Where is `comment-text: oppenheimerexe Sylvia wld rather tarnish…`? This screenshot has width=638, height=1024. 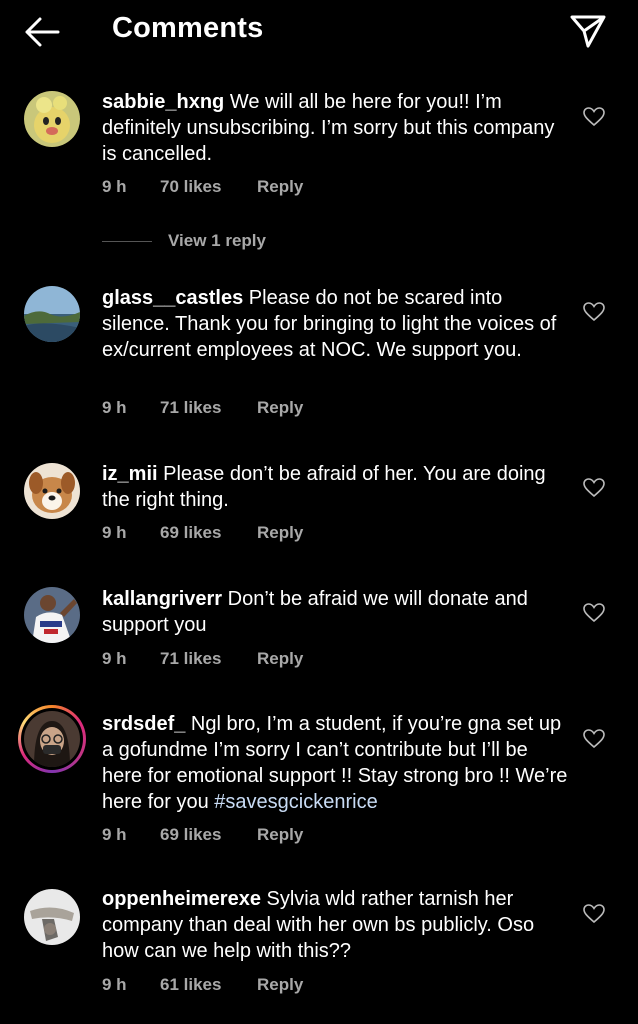
comment-text: oppenheimerexe Sylvia wld rather tarnish… is located at coordinates (337, 925).